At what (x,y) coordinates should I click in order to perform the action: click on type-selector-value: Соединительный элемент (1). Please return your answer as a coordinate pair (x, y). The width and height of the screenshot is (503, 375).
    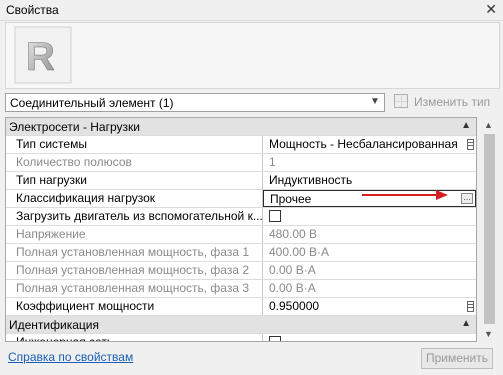
    Looking at the image, I should click on (92, 103).